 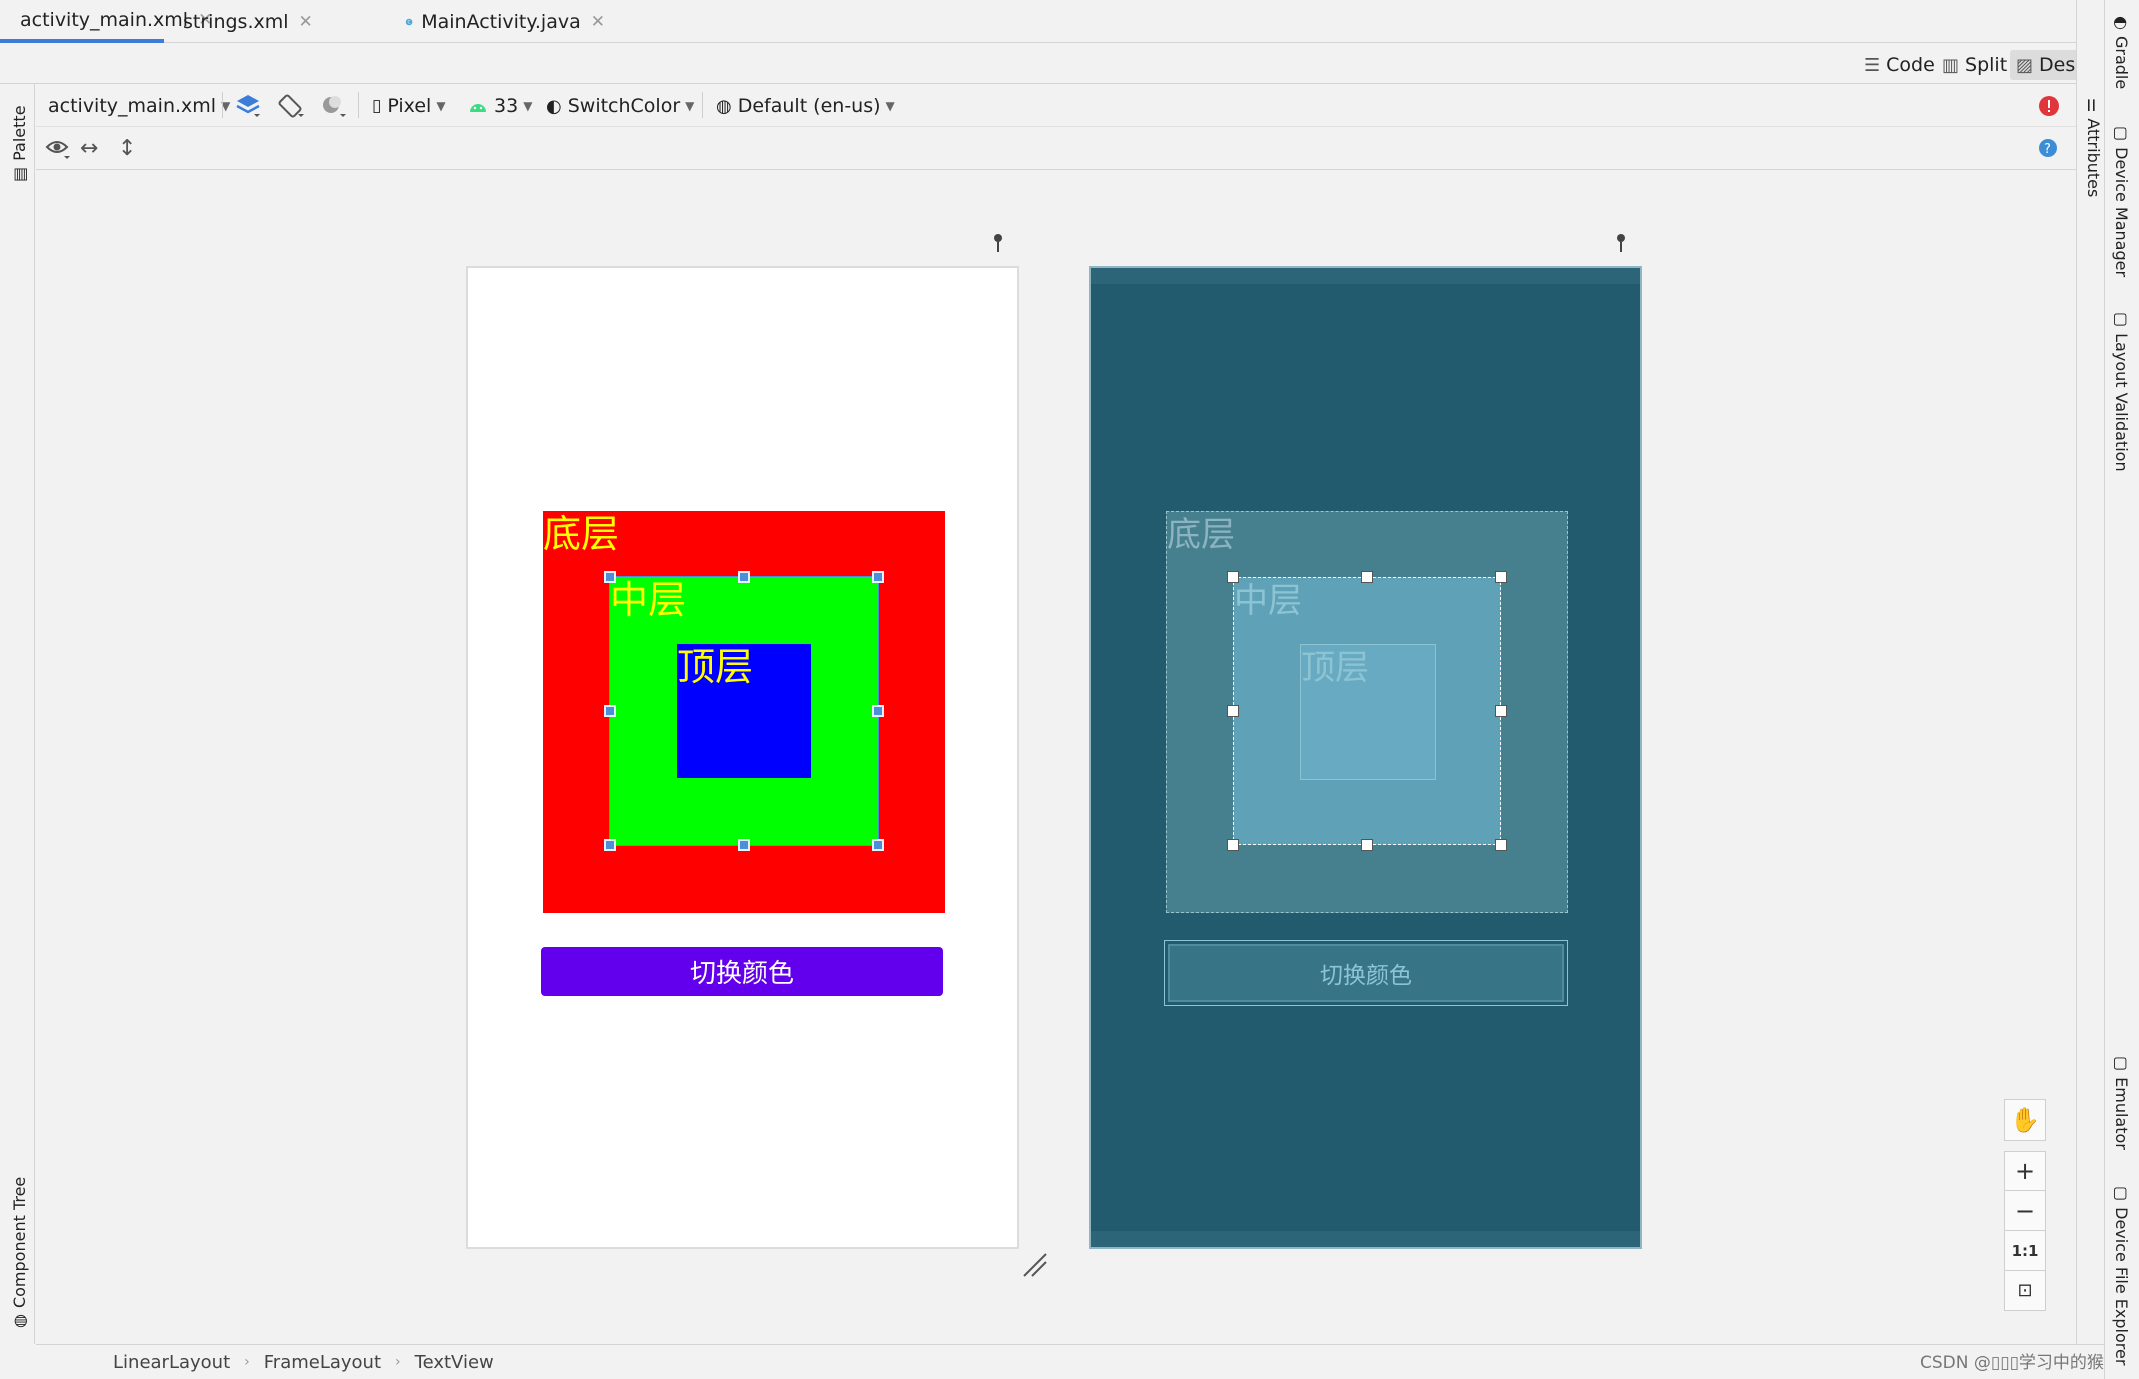 What do you see at coordinates (2121, 402) in the screenshot?
I see `layout-validation-label: Layout Validation` at bounding box center [2121, 402].